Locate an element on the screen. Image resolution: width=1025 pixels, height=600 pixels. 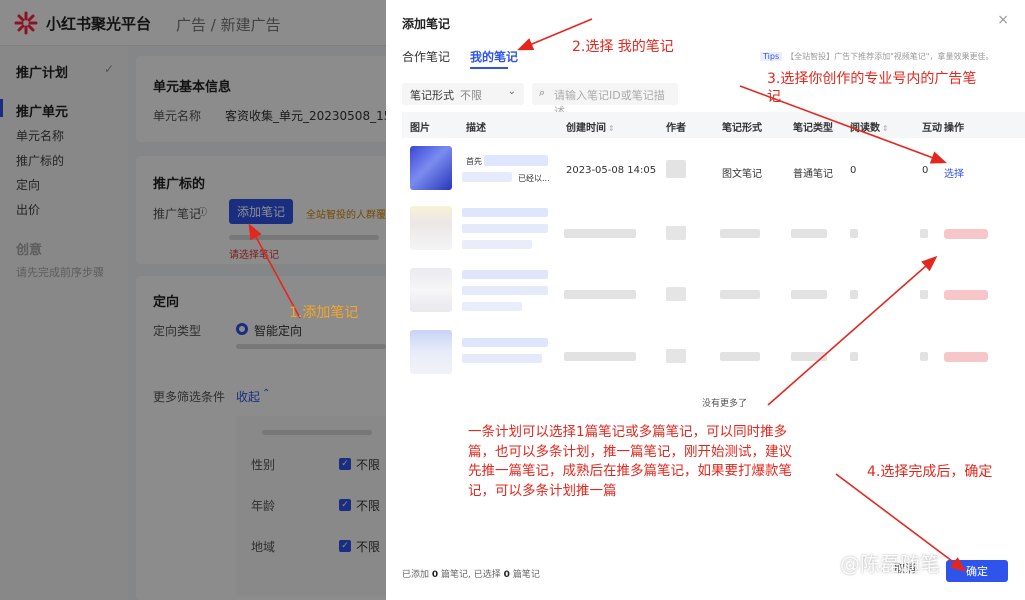
annotation-step3: 3.选择你创作的专业号内的广告笔 is located at coordinates (872, 79).